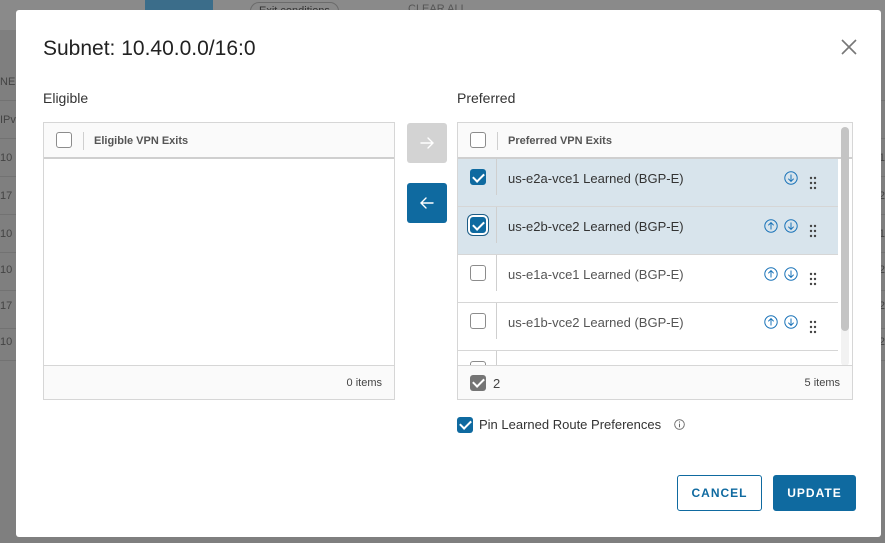 The height and width of the screenshot is (543, 885). Describe the element at coordinates (596, 274) in the screenshot. I see `row-label: us-e1a-vce1 Learned (BGP-E)` at that location.